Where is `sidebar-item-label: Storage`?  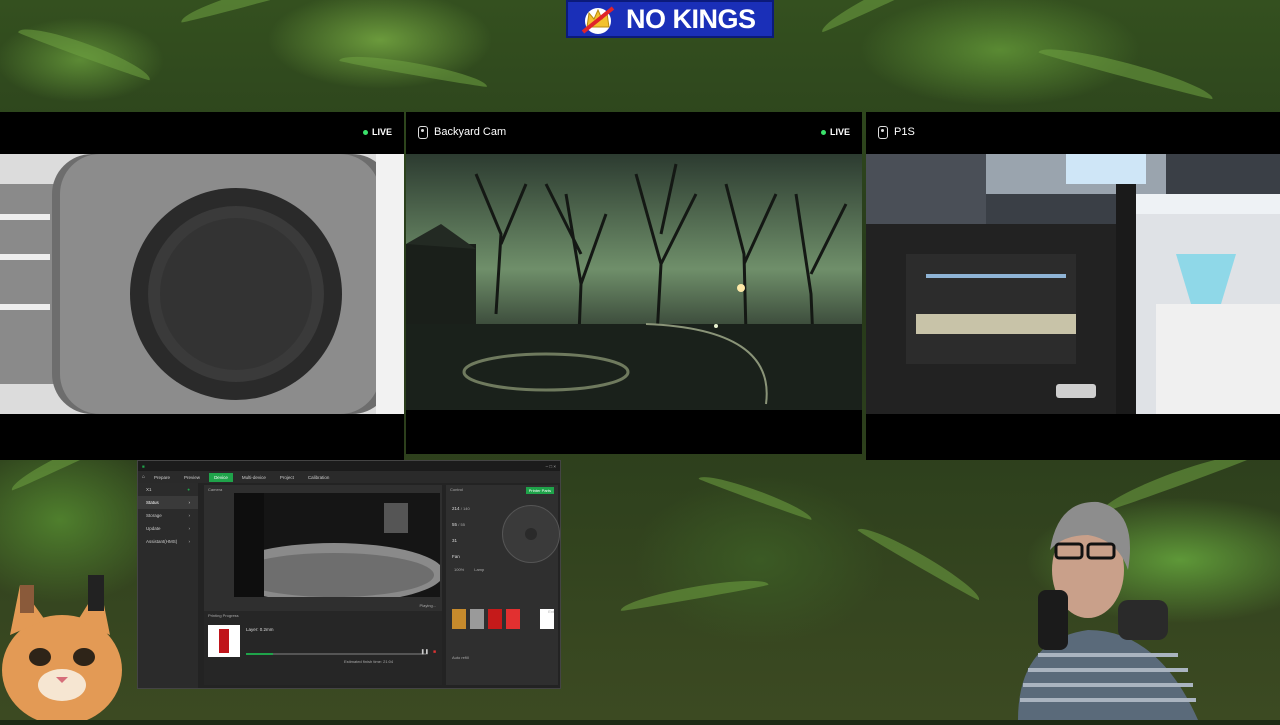 sidebar-item-label: Storage is located at coordinates (154, 515).